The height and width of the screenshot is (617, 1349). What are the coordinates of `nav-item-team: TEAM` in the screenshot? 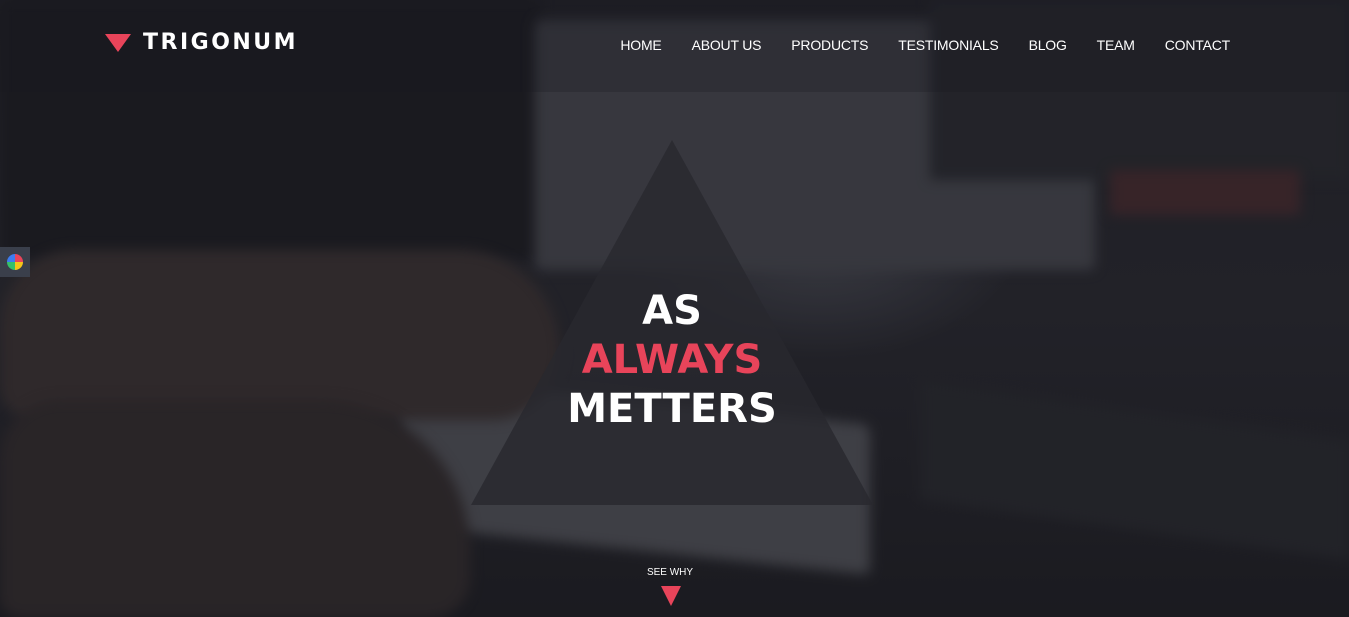 It's located at (1116, 45).